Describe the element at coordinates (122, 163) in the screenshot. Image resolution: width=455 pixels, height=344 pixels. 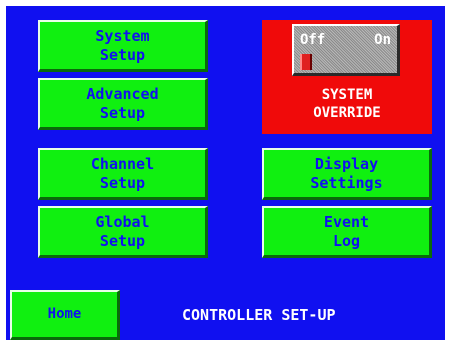
I see `channel-setup-label-line1: Channel` at that location.